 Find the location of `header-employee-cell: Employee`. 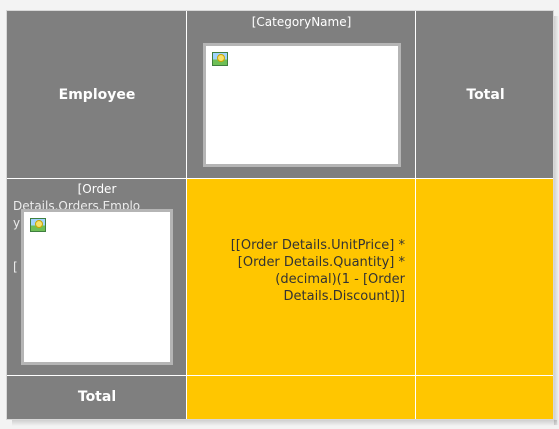

header-employee-cell: Employee is located at coordinates (97, 95).